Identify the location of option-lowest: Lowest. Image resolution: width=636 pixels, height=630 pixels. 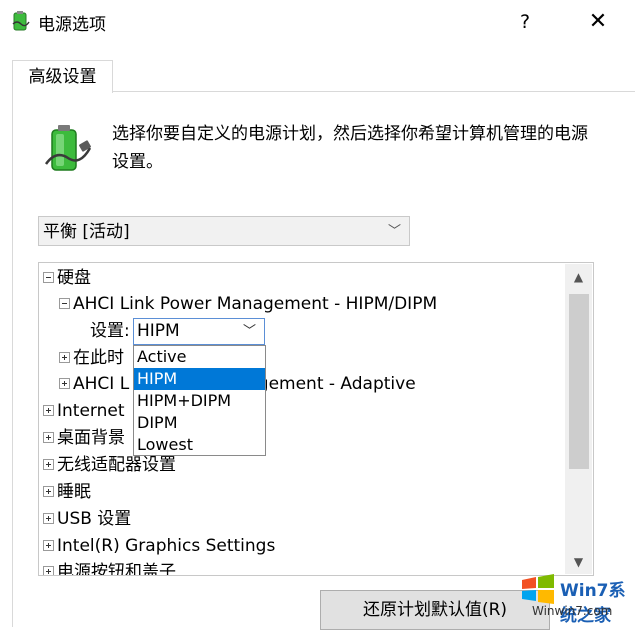
(199, 445).